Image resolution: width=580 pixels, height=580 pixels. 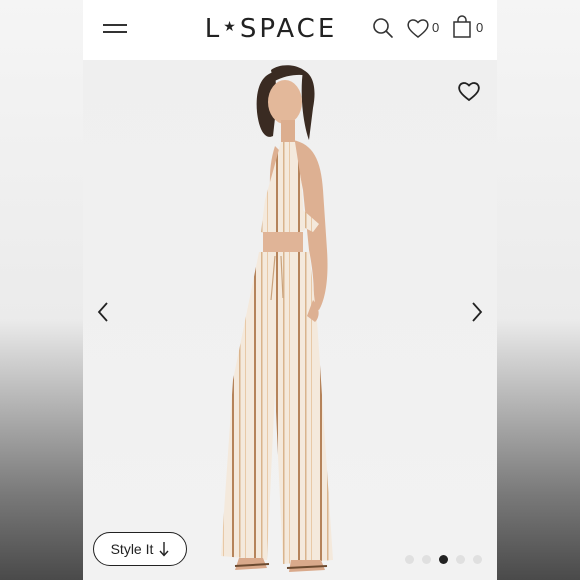 What do you see at coordinates (115, 28) in the screenshot?
I see `hamburger-icon` at bounding box center [115, 28].